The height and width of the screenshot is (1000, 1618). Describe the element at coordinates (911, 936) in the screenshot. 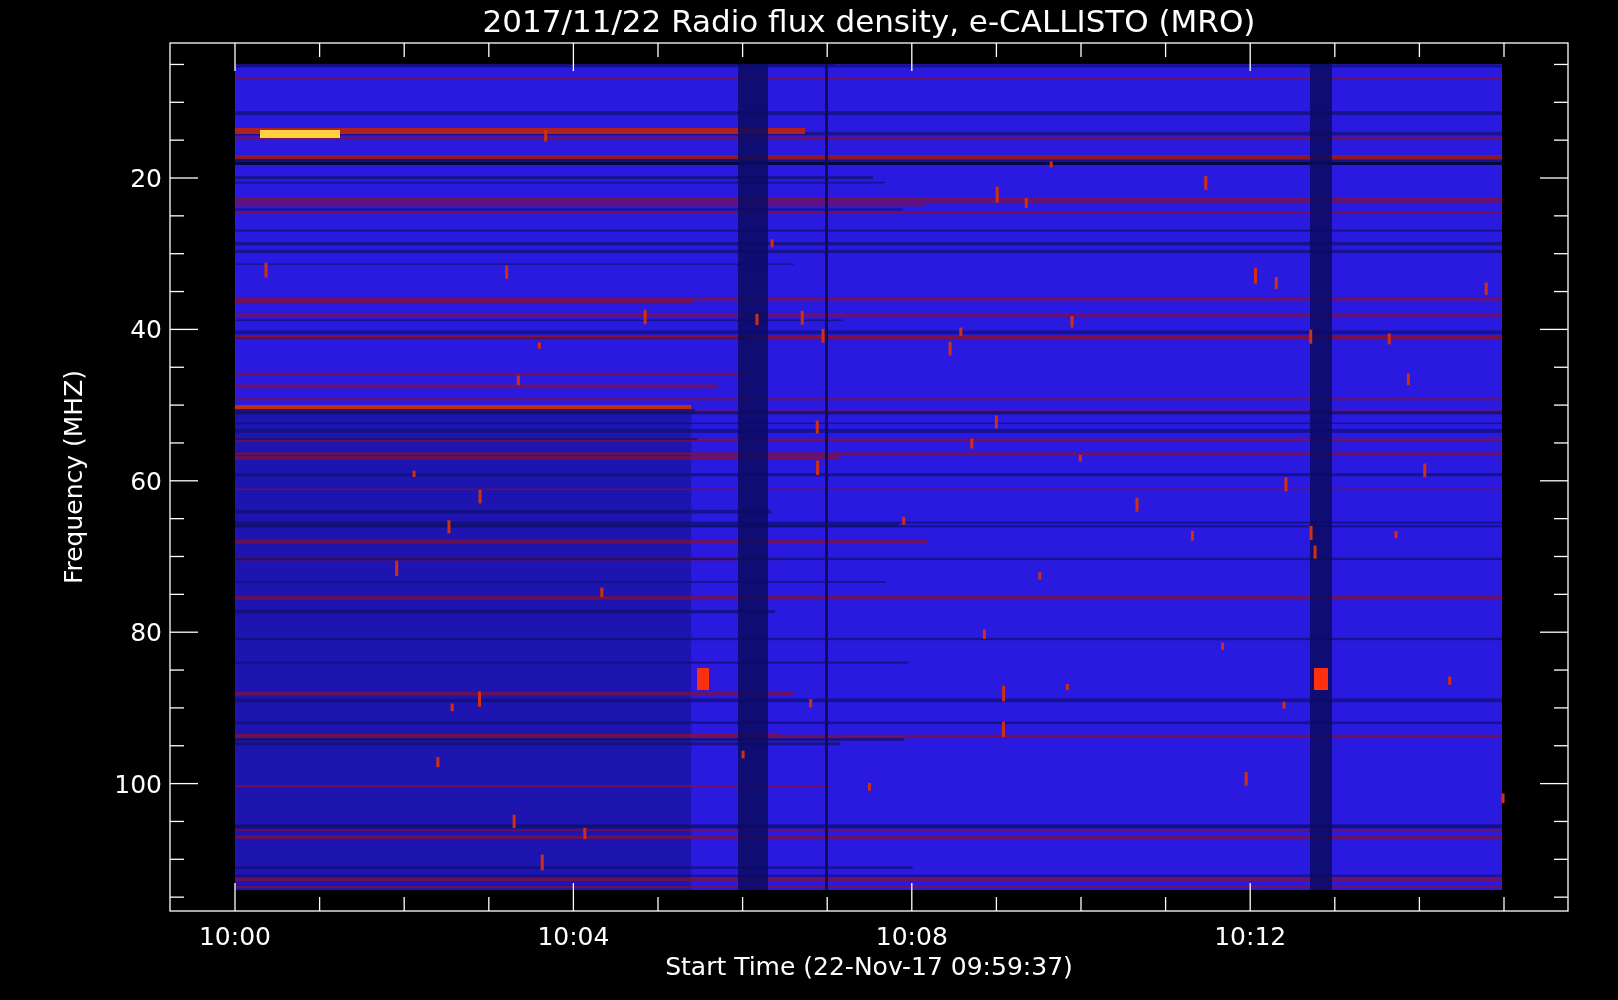

I see `x-tick-label: 10:08` at that location.